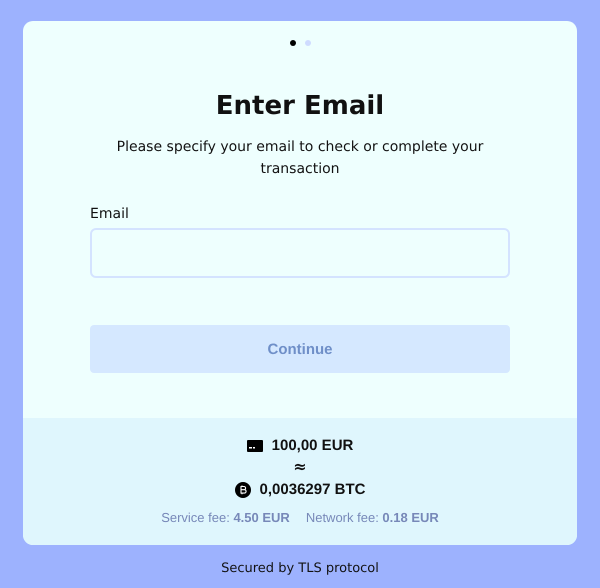 The width and height of the screenshot is (600, 588). Describe the element at coordinates (300, 158) in the screenshot. I see `subtitle: Please specify your email to check or complete your transaction` at that location.